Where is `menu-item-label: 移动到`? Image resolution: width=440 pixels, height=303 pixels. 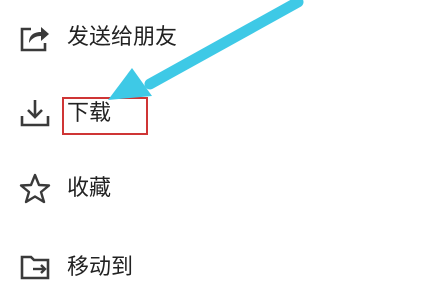 menu-item-label: 移动到 is located at coordinates (100, 267).